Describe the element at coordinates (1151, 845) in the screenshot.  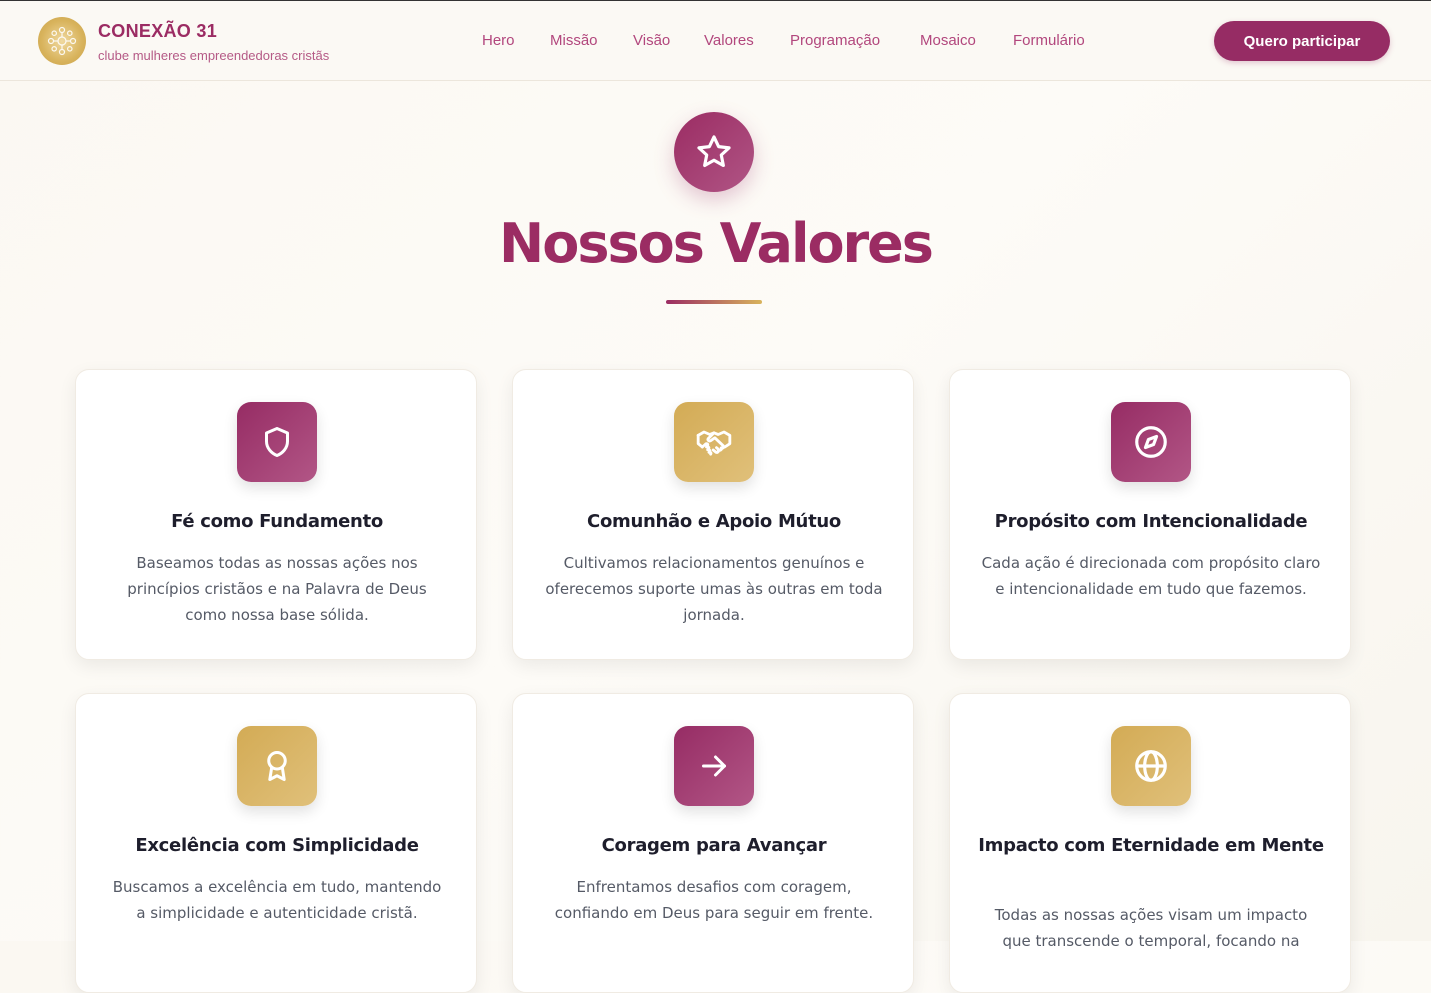
I see `value-title: Impacto com Eternidade em Mente` at that location.